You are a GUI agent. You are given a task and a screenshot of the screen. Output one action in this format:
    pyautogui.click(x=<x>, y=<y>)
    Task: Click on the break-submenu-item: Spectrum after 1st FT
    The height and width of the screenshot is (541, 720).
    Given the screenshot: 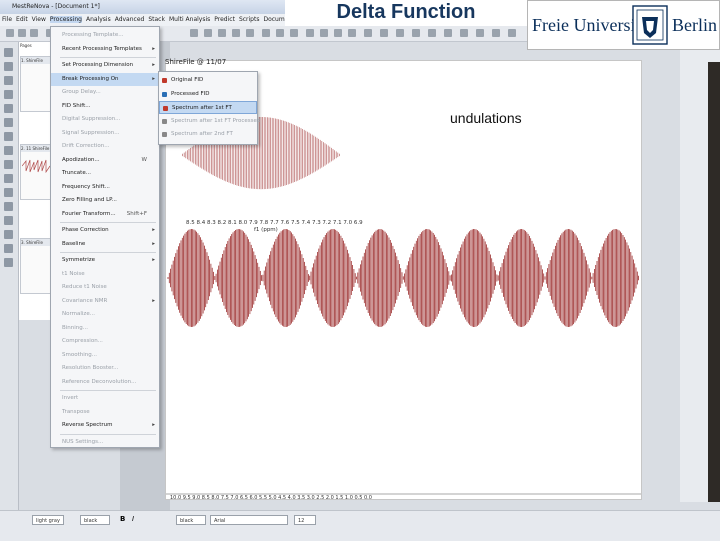 What is the action you would take?
    pyautogui.click(x=208, y=107)
    